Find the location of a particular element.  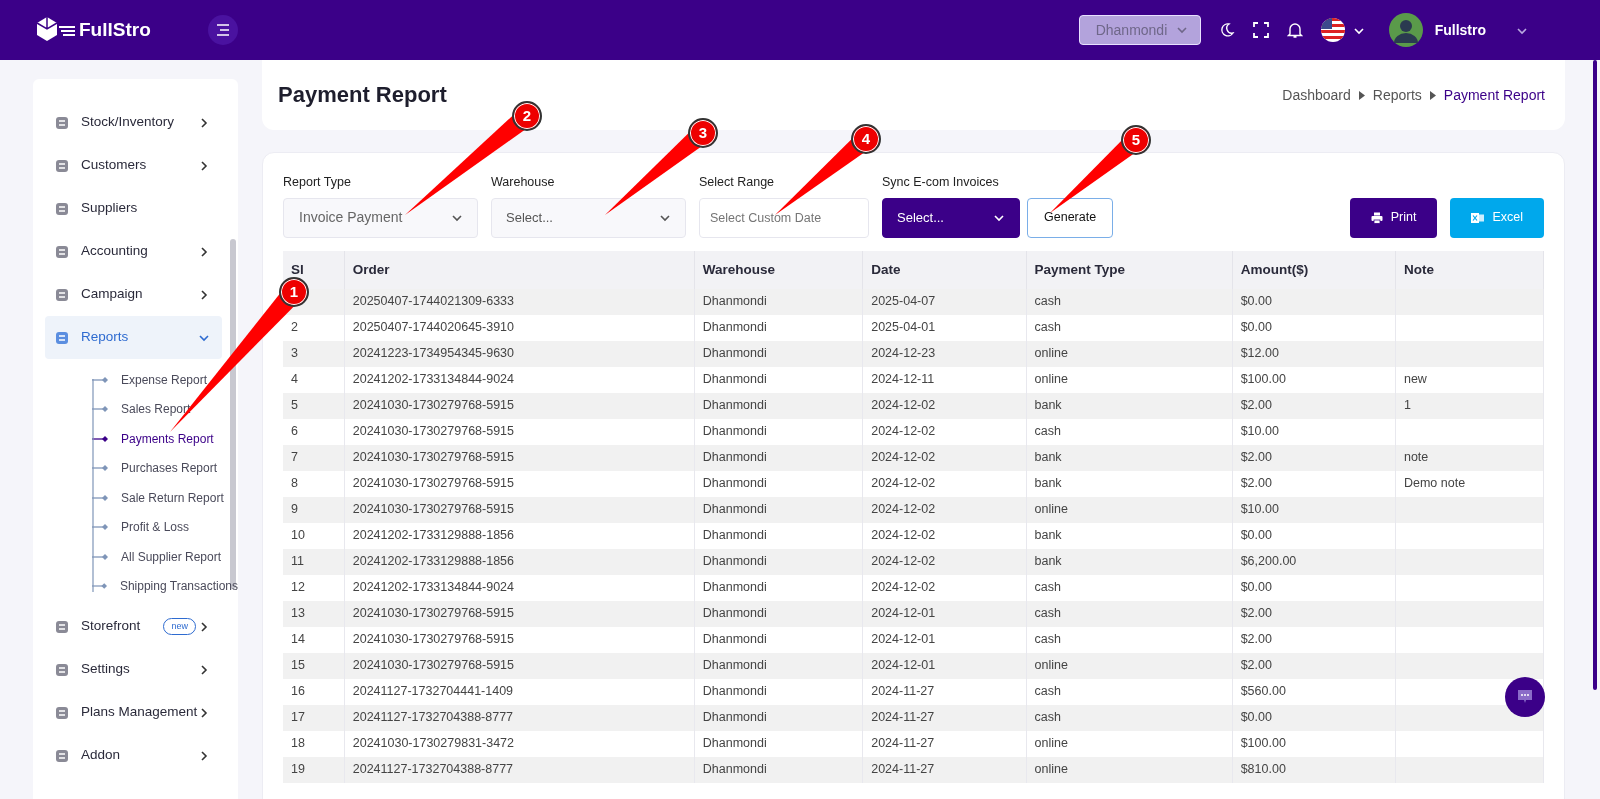

fullscreen-icon is located at coordinates (1260, 30).